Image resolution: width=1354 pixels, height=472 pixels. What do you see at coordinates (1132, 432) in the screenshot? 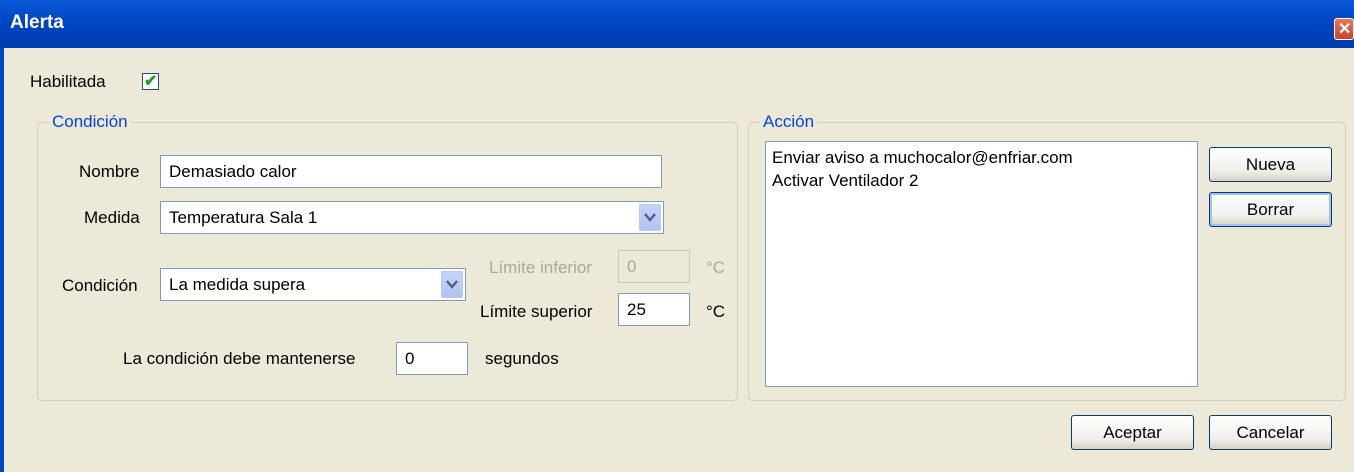
I see `accept-button: Aceptar` at bounding box center [1132, 432].